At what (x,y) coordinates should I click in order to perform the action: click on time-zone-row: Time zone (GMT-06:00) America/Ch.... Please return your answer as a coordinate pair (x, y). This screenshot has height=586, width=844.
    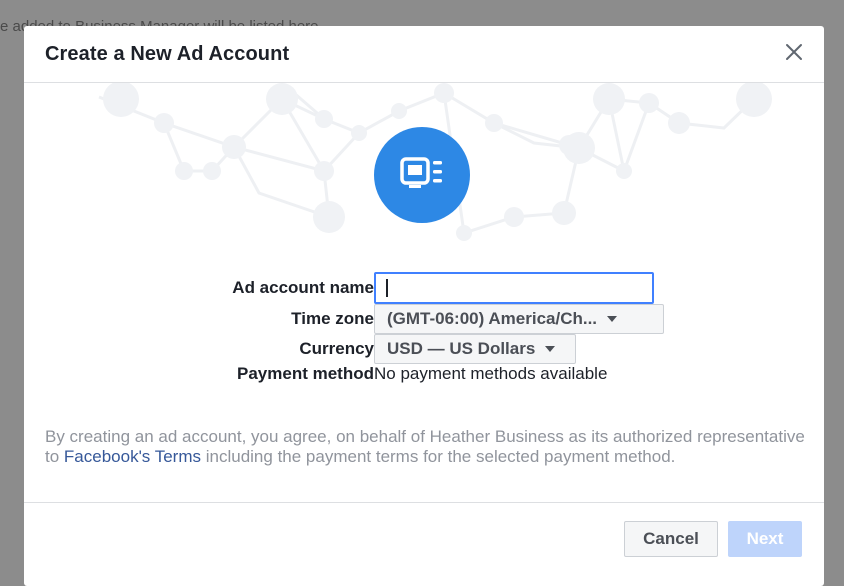
    Looking at the image, I should click on (424, 319).